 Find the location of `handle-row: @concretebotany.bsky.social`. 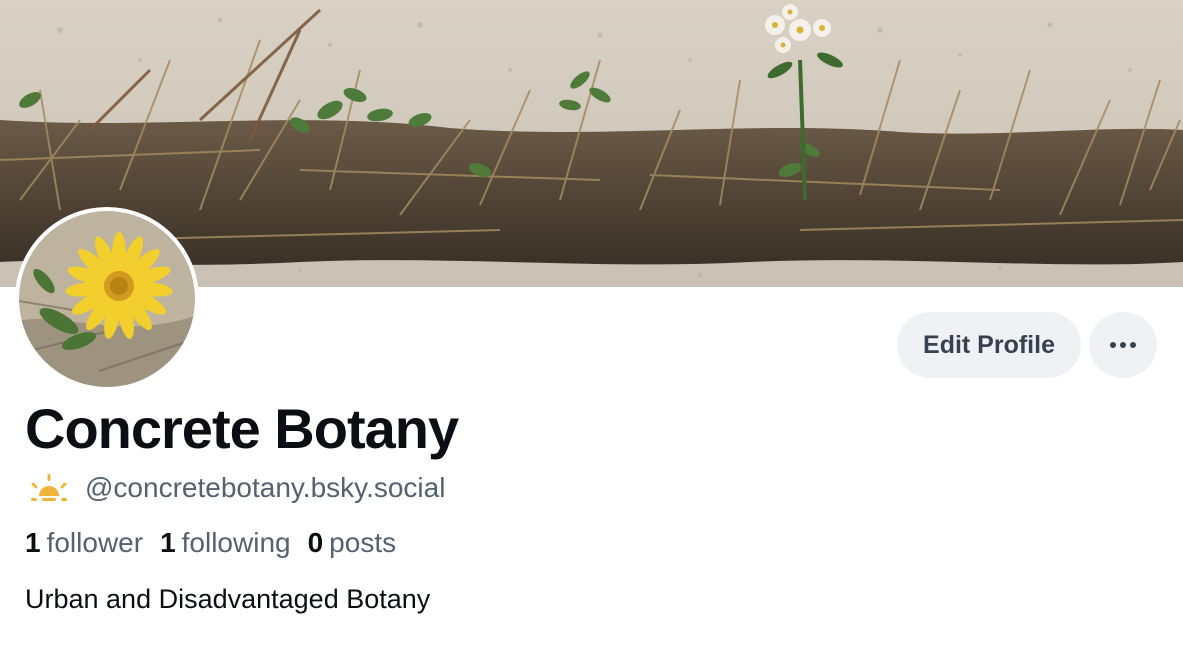

handle-row: @concretebotany.bsky.social is located at coordinates (236, 488).